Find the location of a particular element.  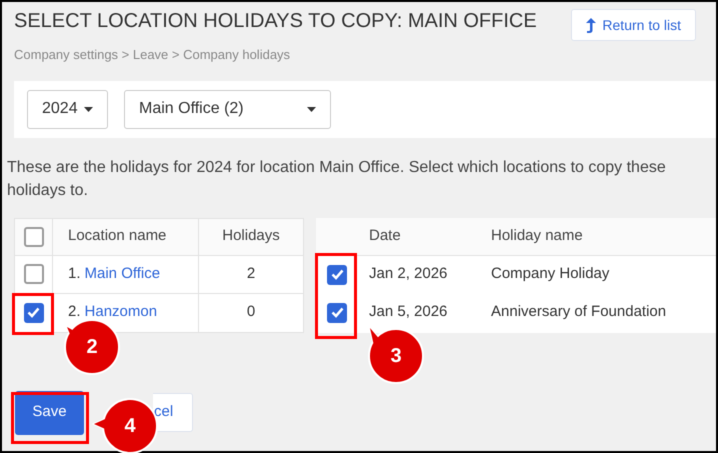

return-button: Return to list is located at coordinates (633, 25).